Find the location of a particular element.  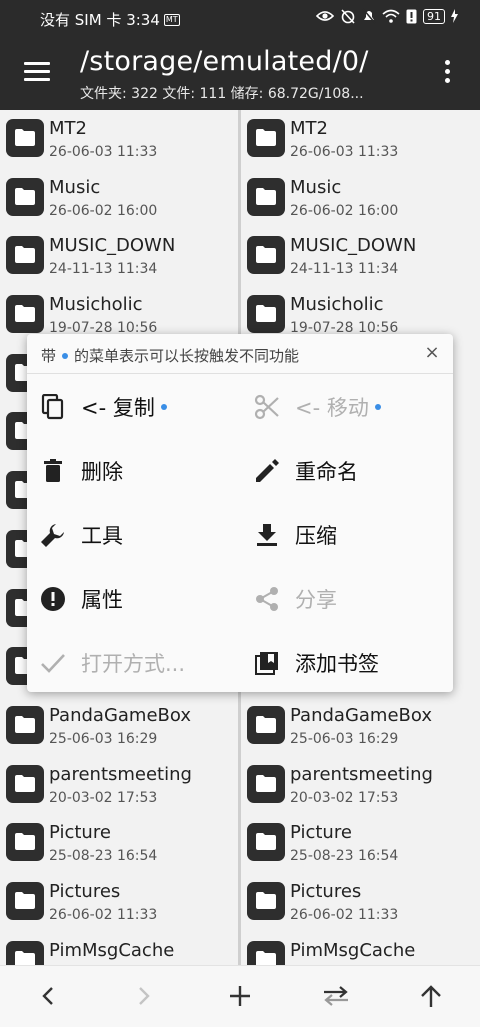

compress-button: 压缩 is located at coordinates (341, 535).